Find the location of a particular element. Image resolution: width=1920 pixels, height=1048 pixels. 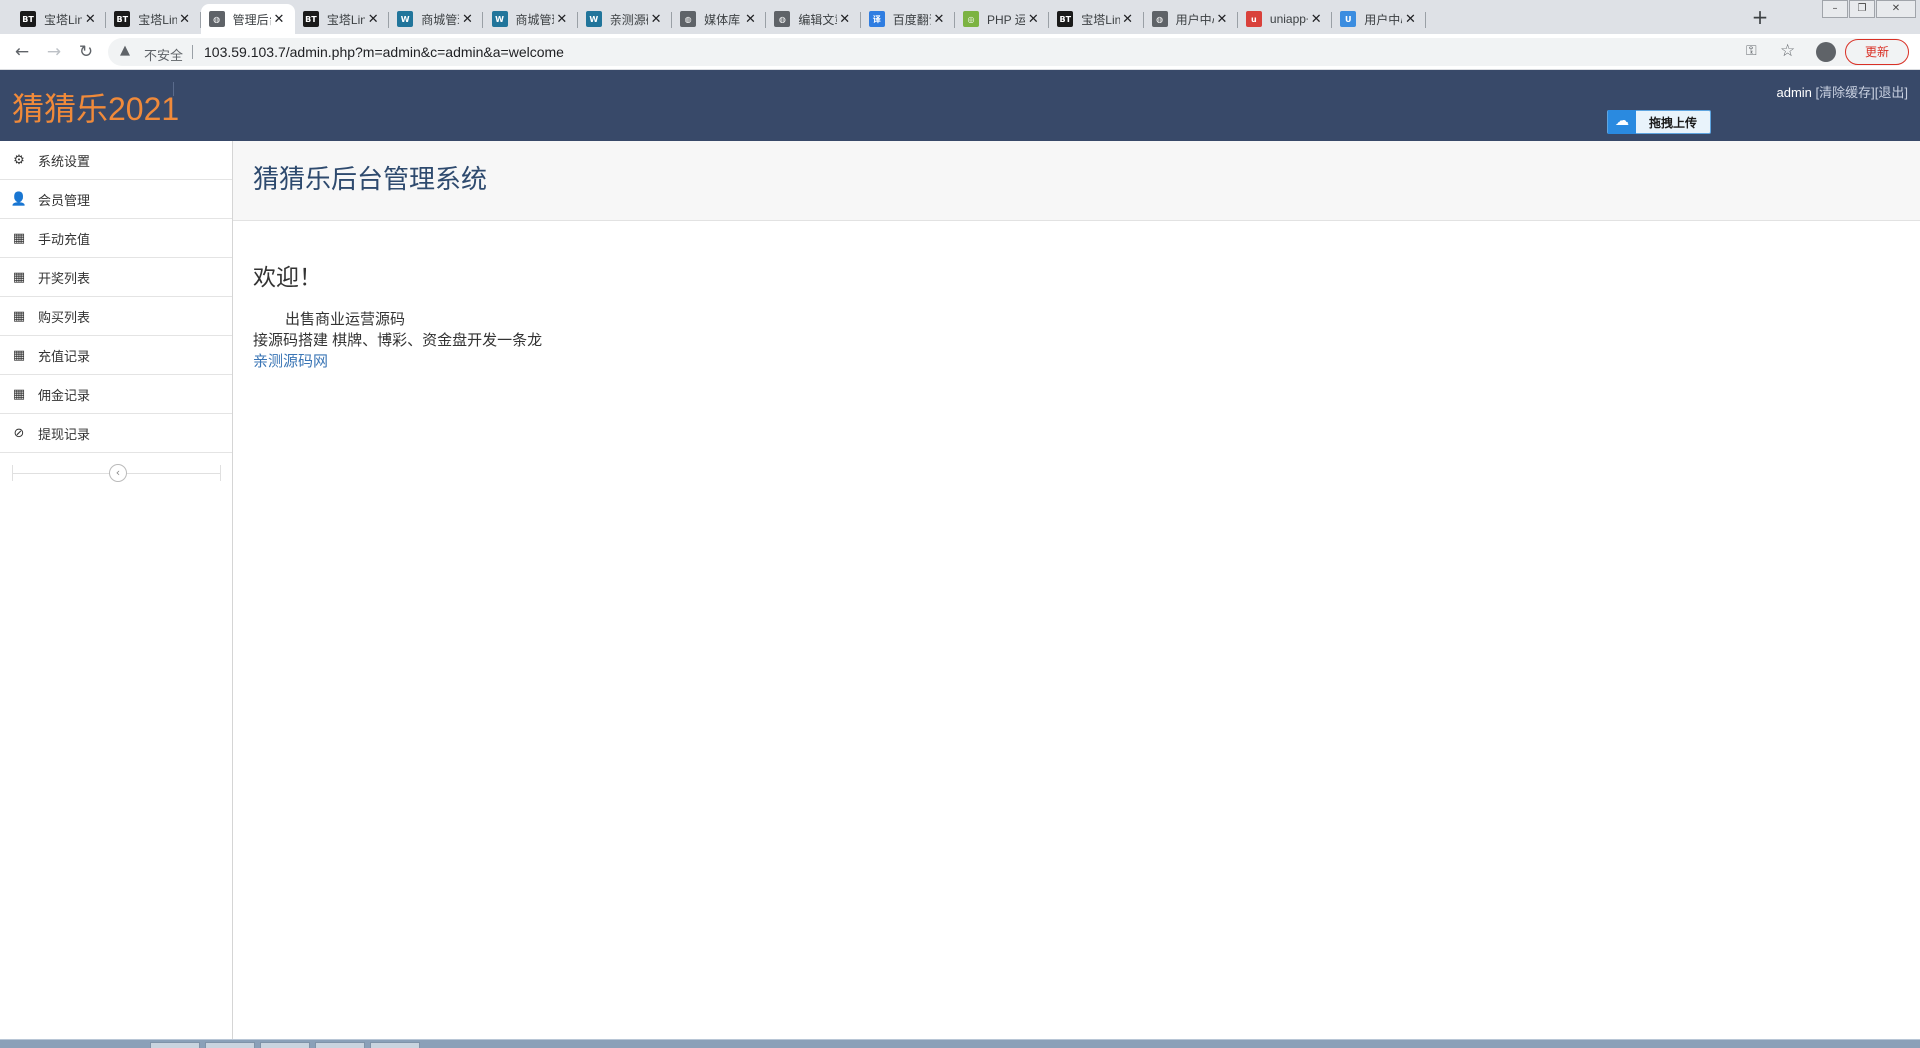

insecure-label: 不安全 is located at coordinates (163, 54).